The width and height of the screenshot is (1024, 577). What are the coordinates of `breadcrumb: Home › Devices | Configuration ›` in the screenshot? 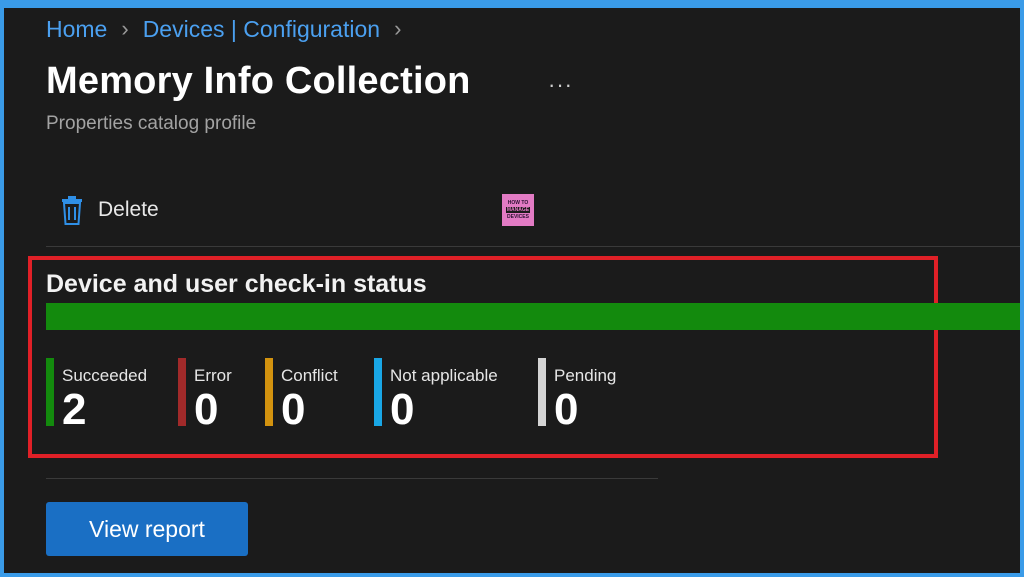 It's located at (223, 29).